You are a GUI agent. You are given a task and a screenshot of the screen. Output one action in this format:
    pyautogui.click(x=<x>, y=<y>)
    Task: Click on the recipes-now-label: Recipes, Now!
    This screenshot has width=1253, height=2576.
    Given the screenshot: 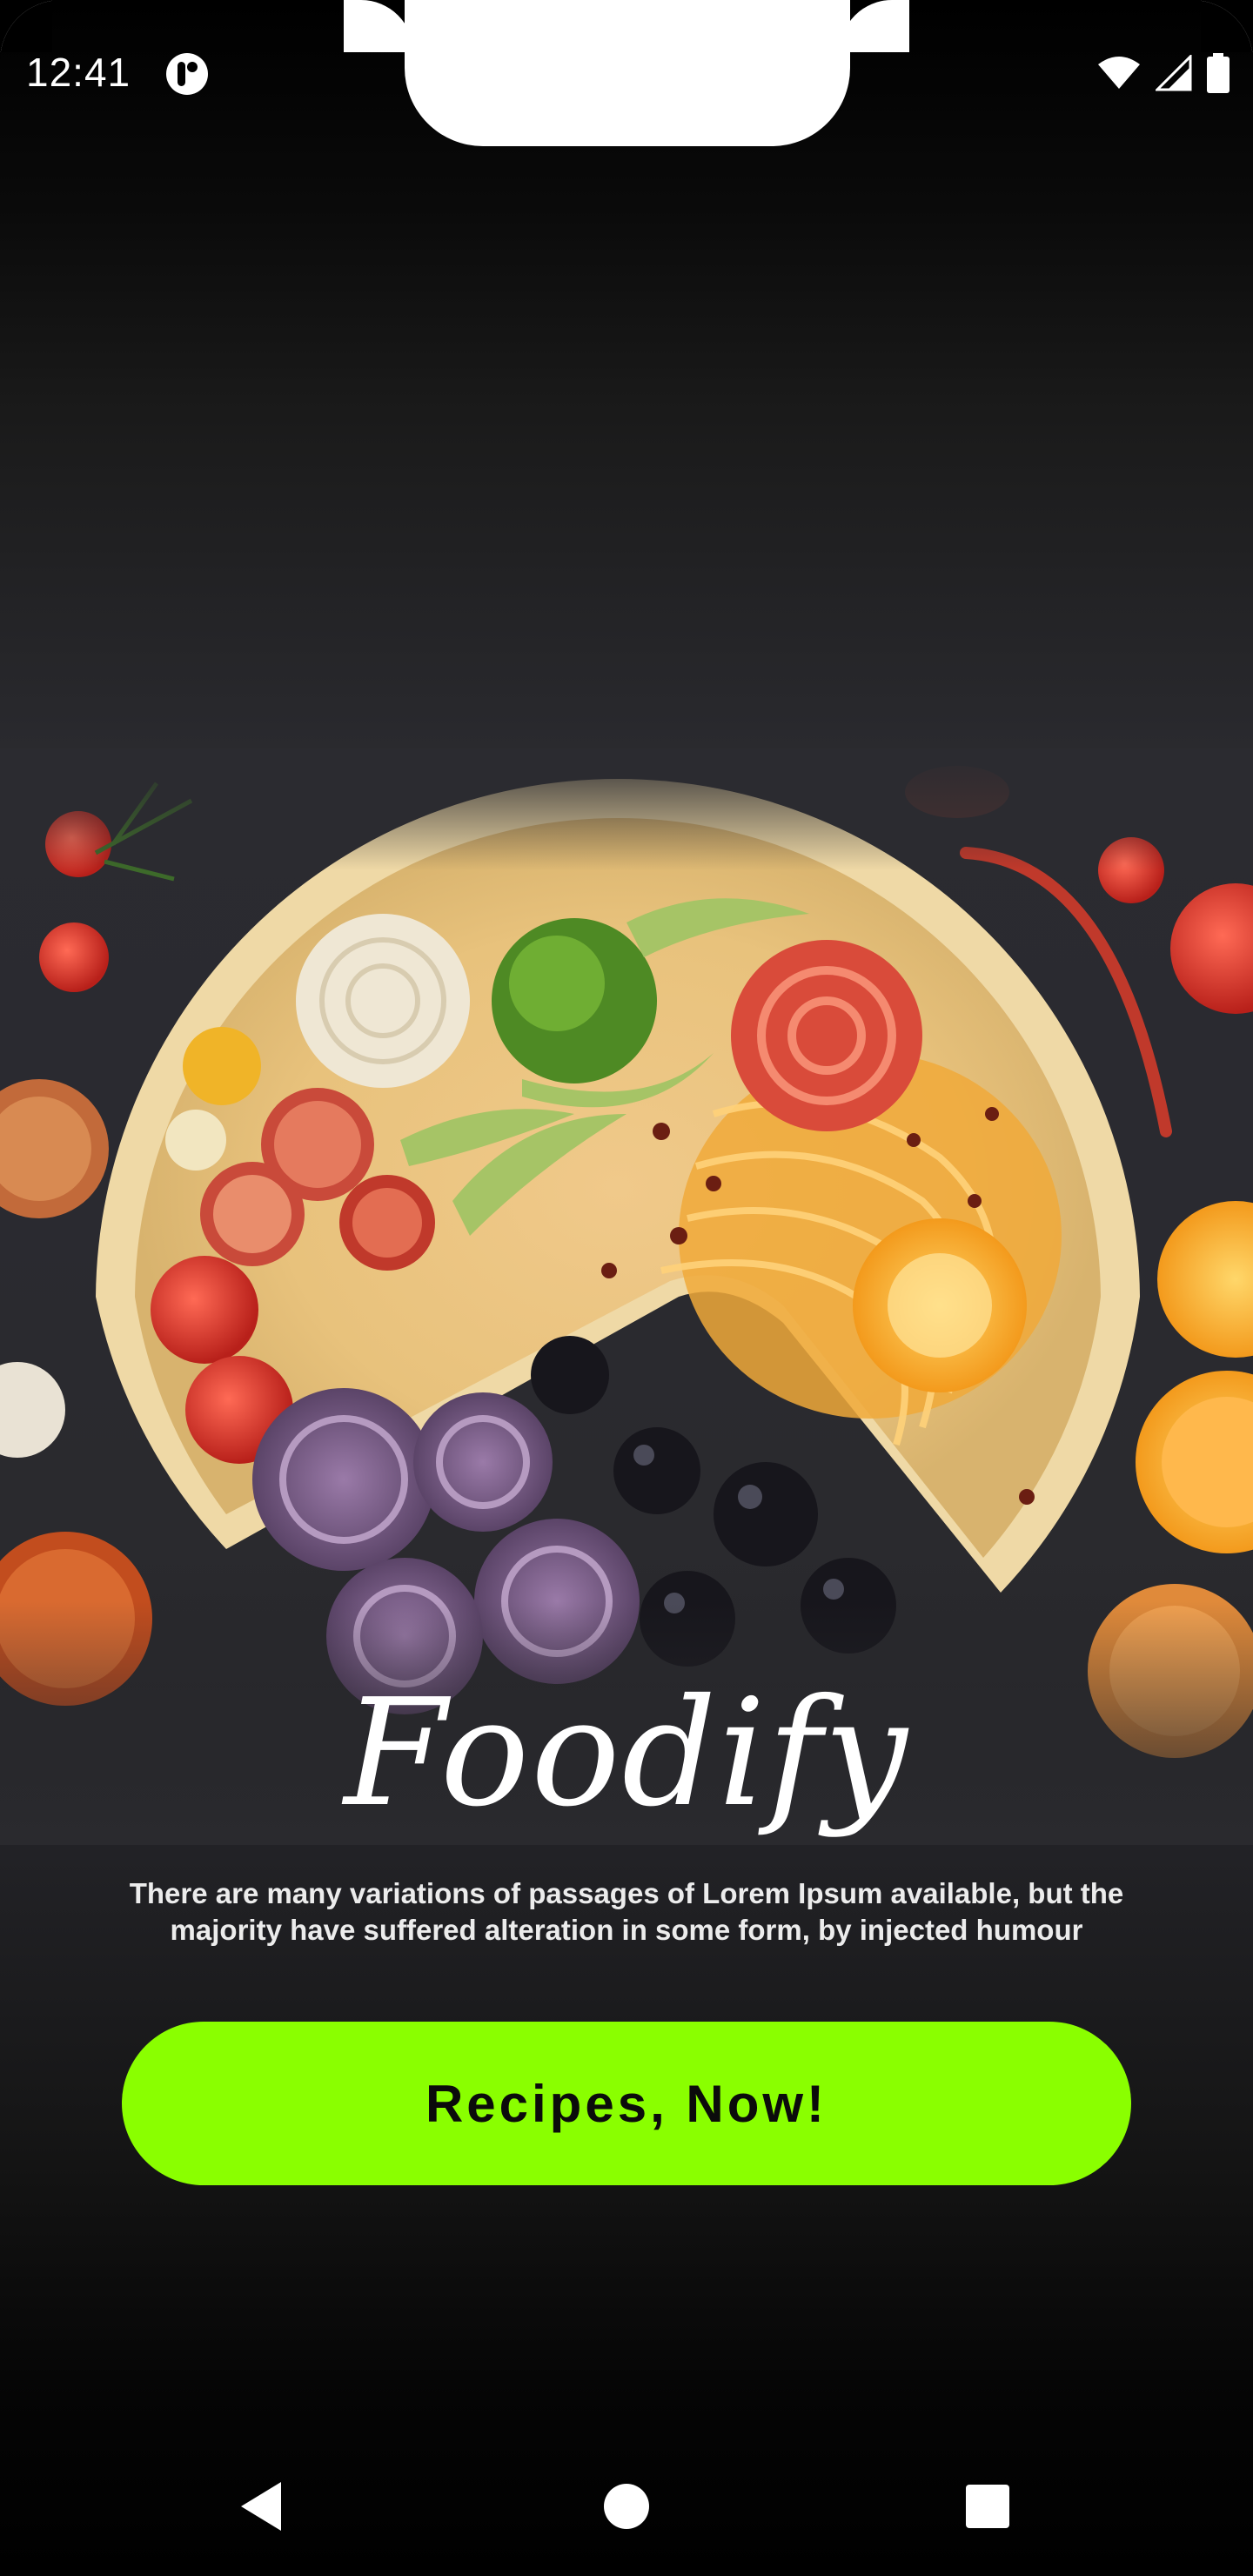 What is the action you would take?
    pyautogui.click(x=626, y=2103)
    